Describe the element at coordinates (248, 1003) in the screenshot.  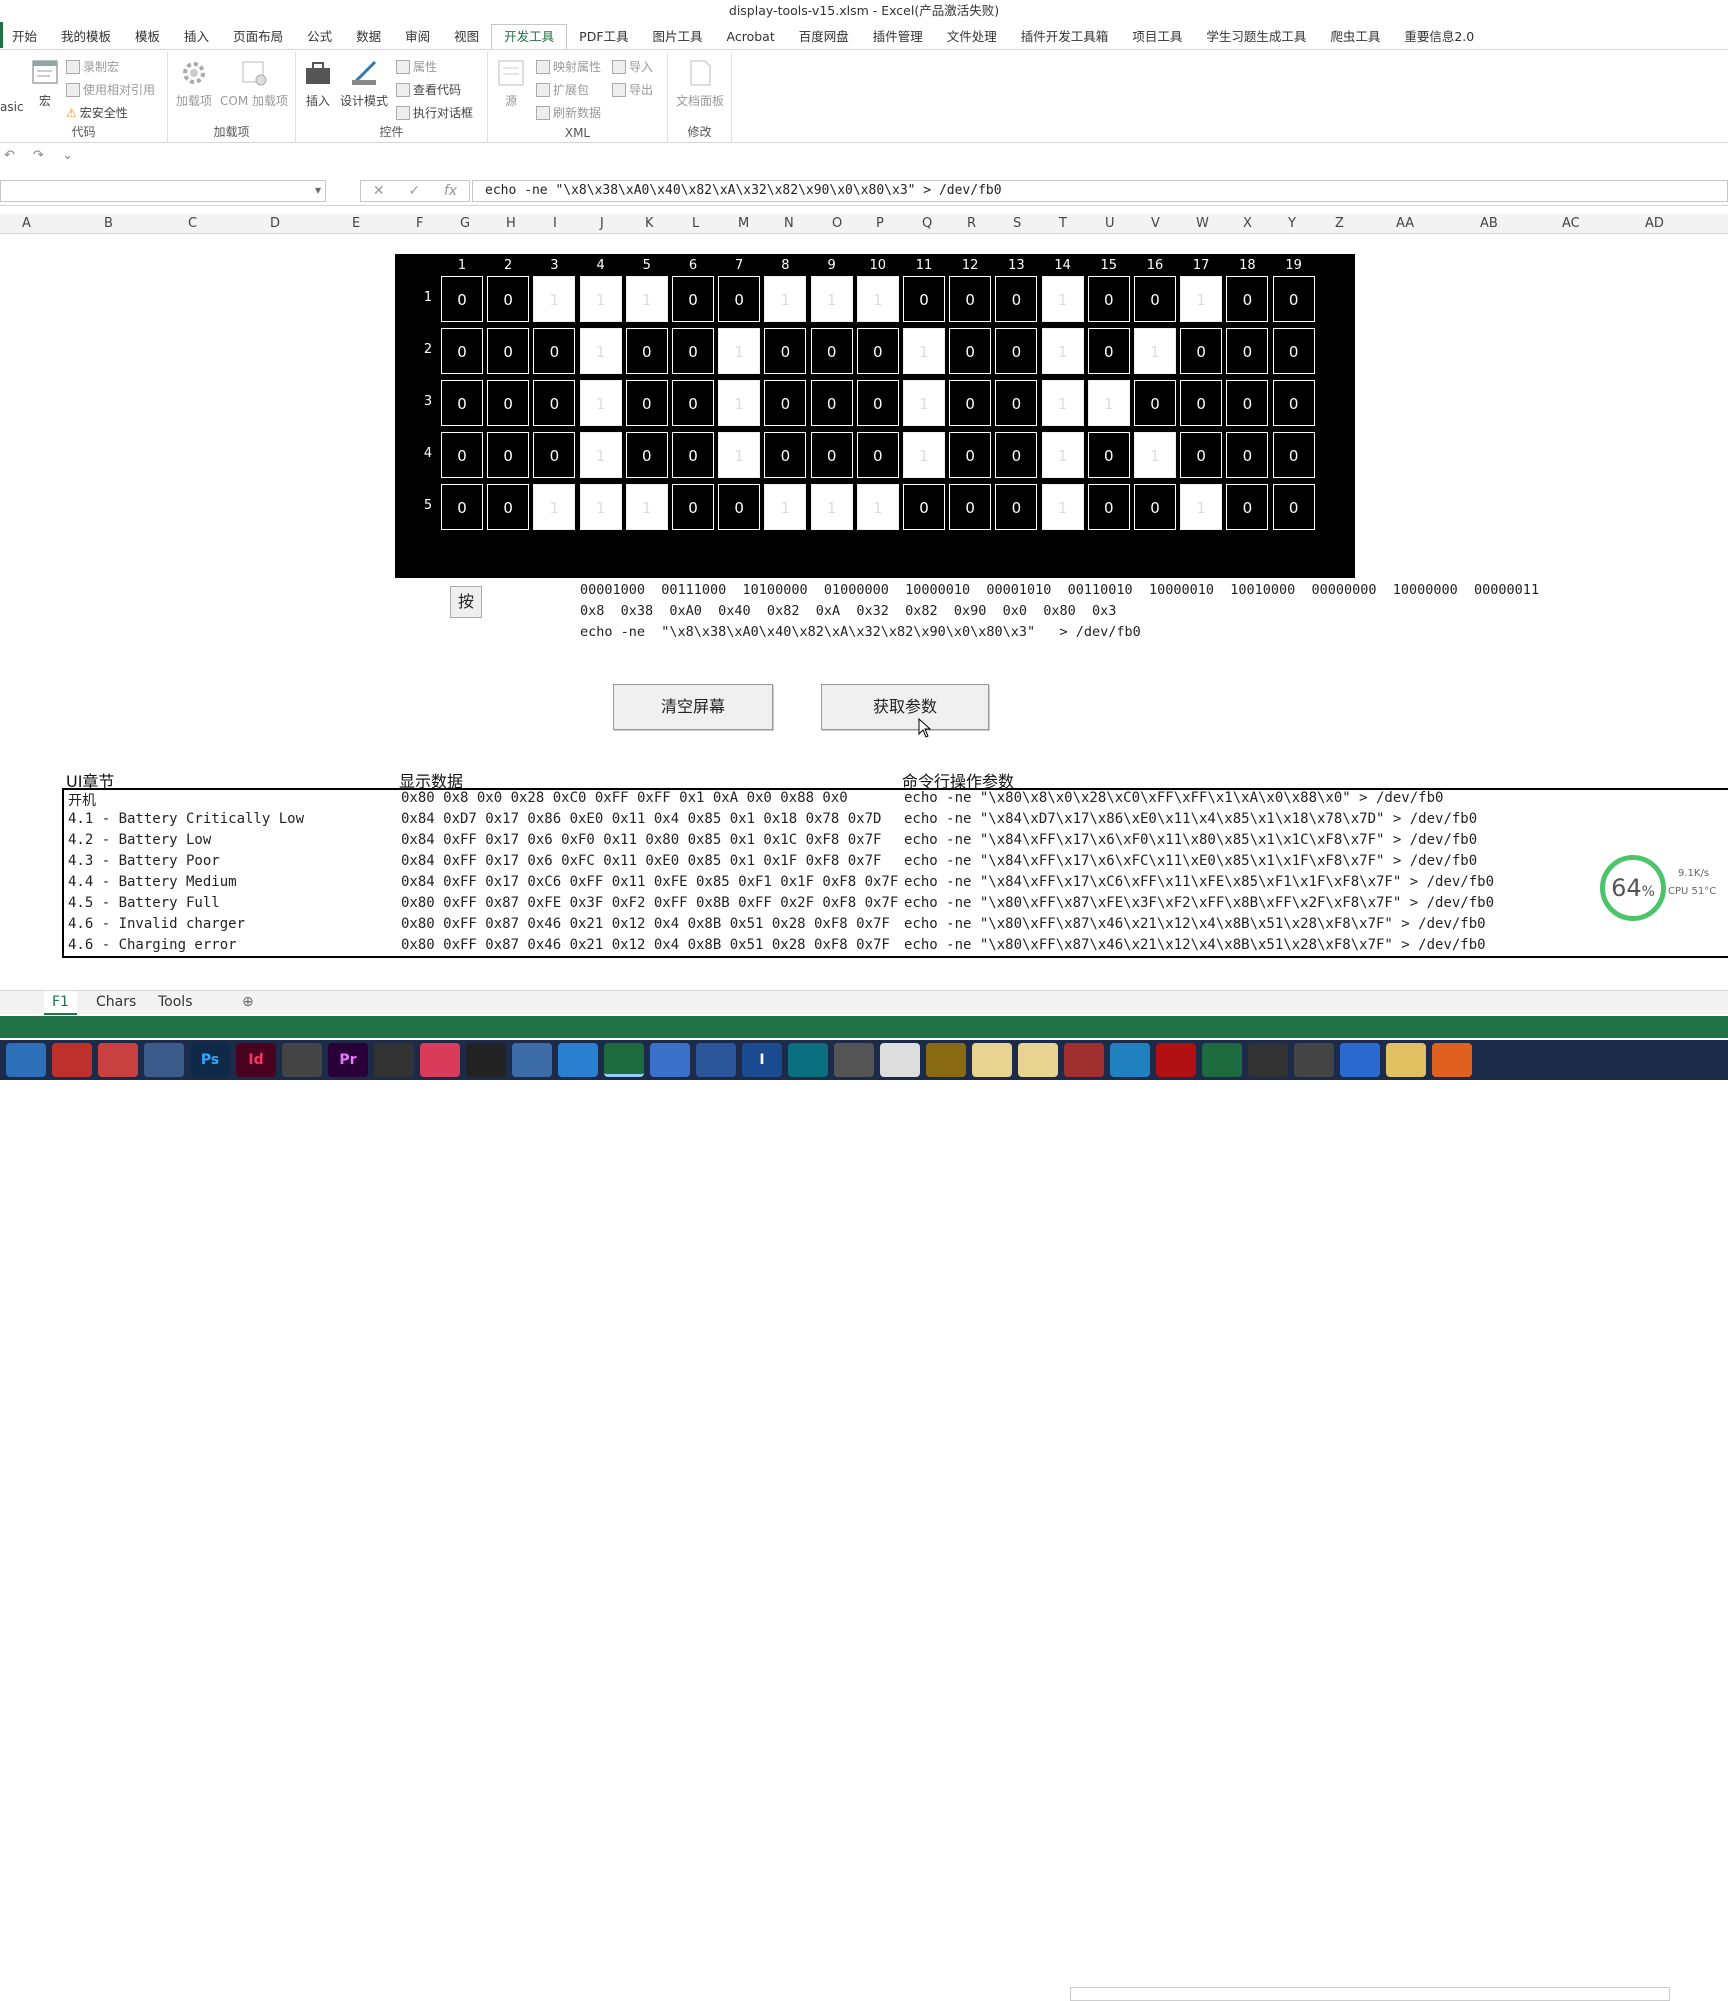
I see `add-sheet-icon: ⊕` at that location.